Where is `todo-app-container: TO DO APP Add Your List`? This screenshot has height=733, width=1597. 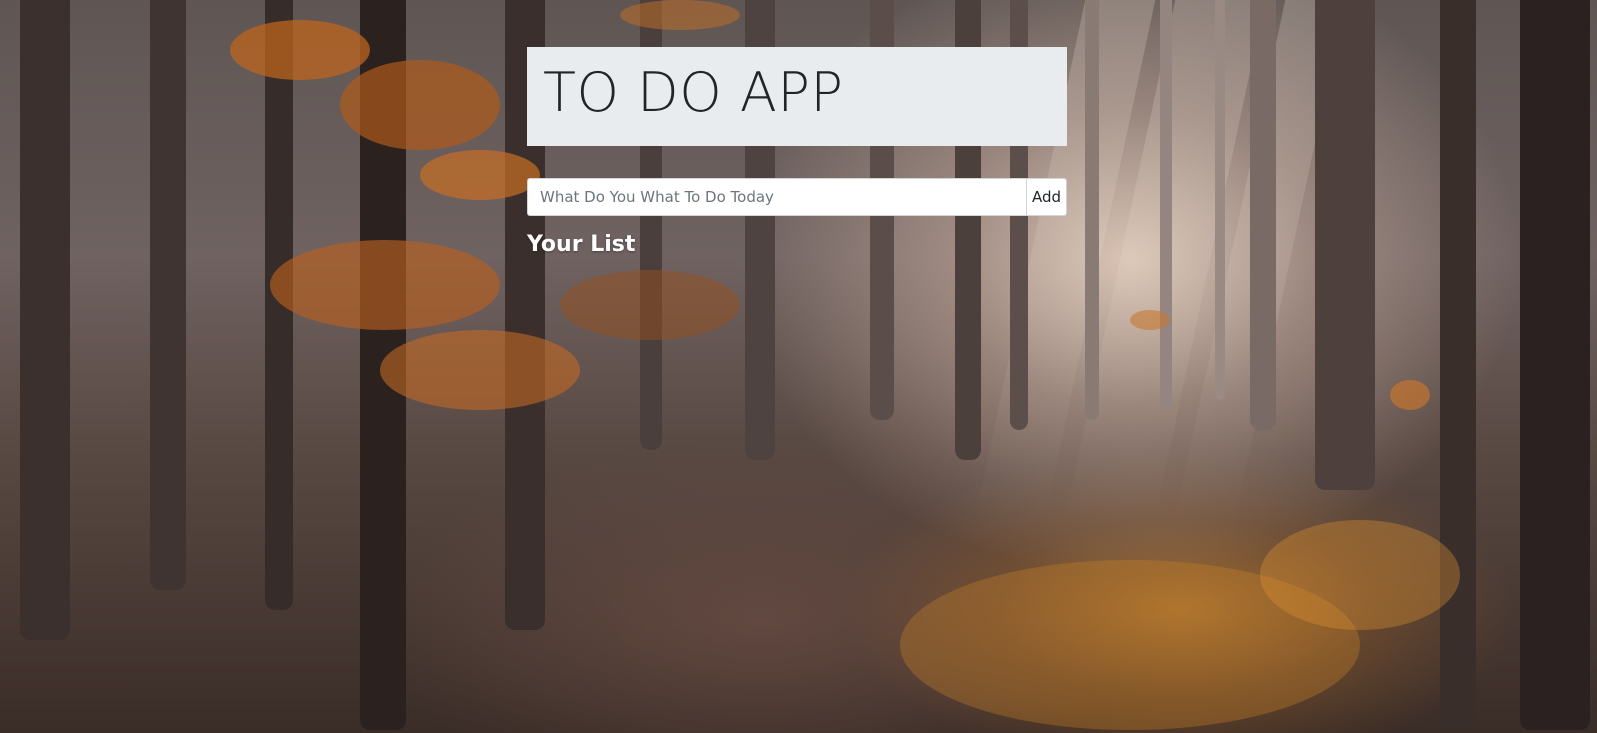
todo-app-container: TO DO APP Add Your List is located at coordinates (797, 152).